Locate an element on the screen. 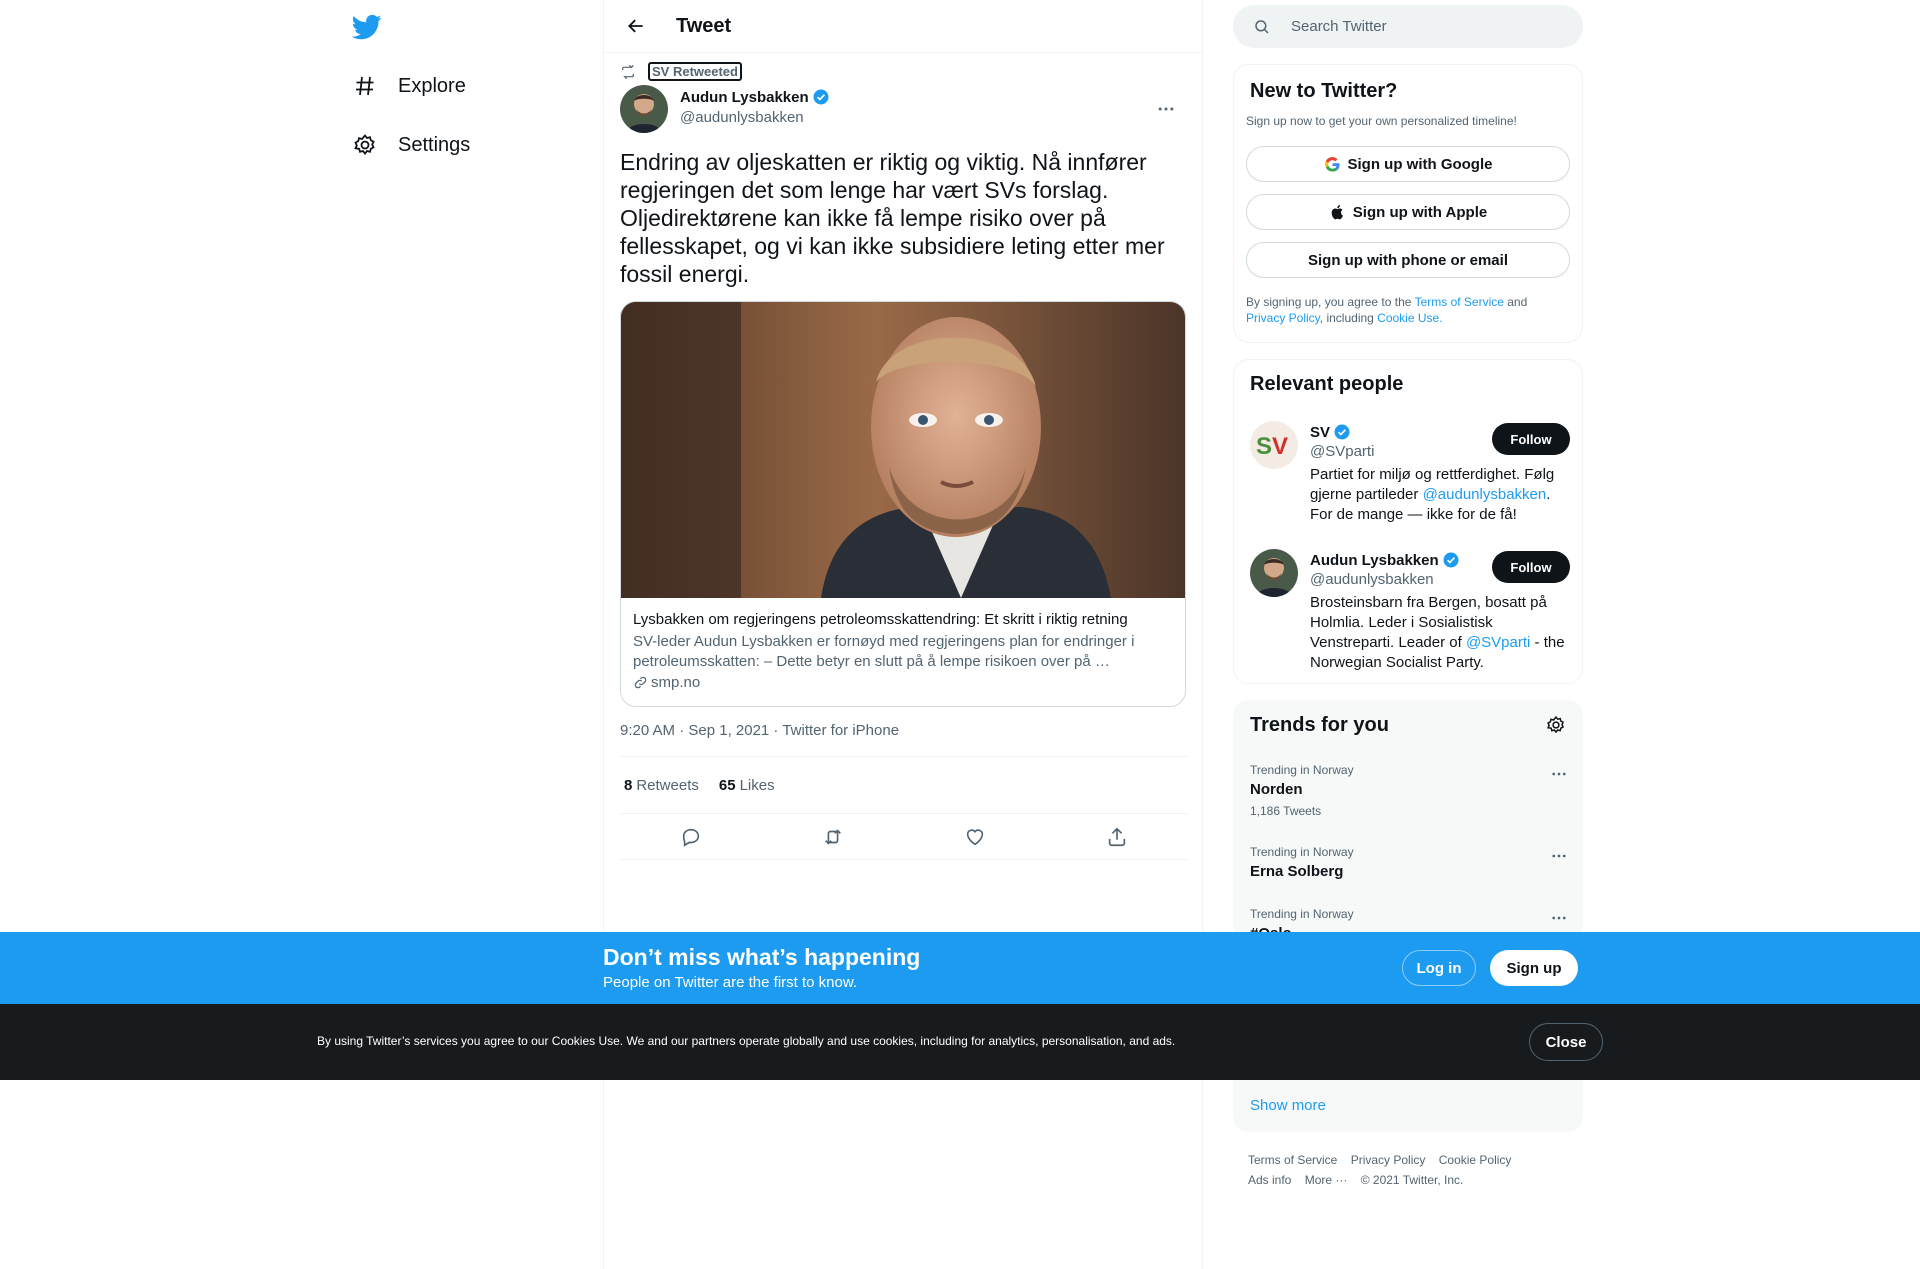 The height and width of the screenshot is (1269, 1920). author-handle: @audunlysbakken is located at coordinates (742, 117).